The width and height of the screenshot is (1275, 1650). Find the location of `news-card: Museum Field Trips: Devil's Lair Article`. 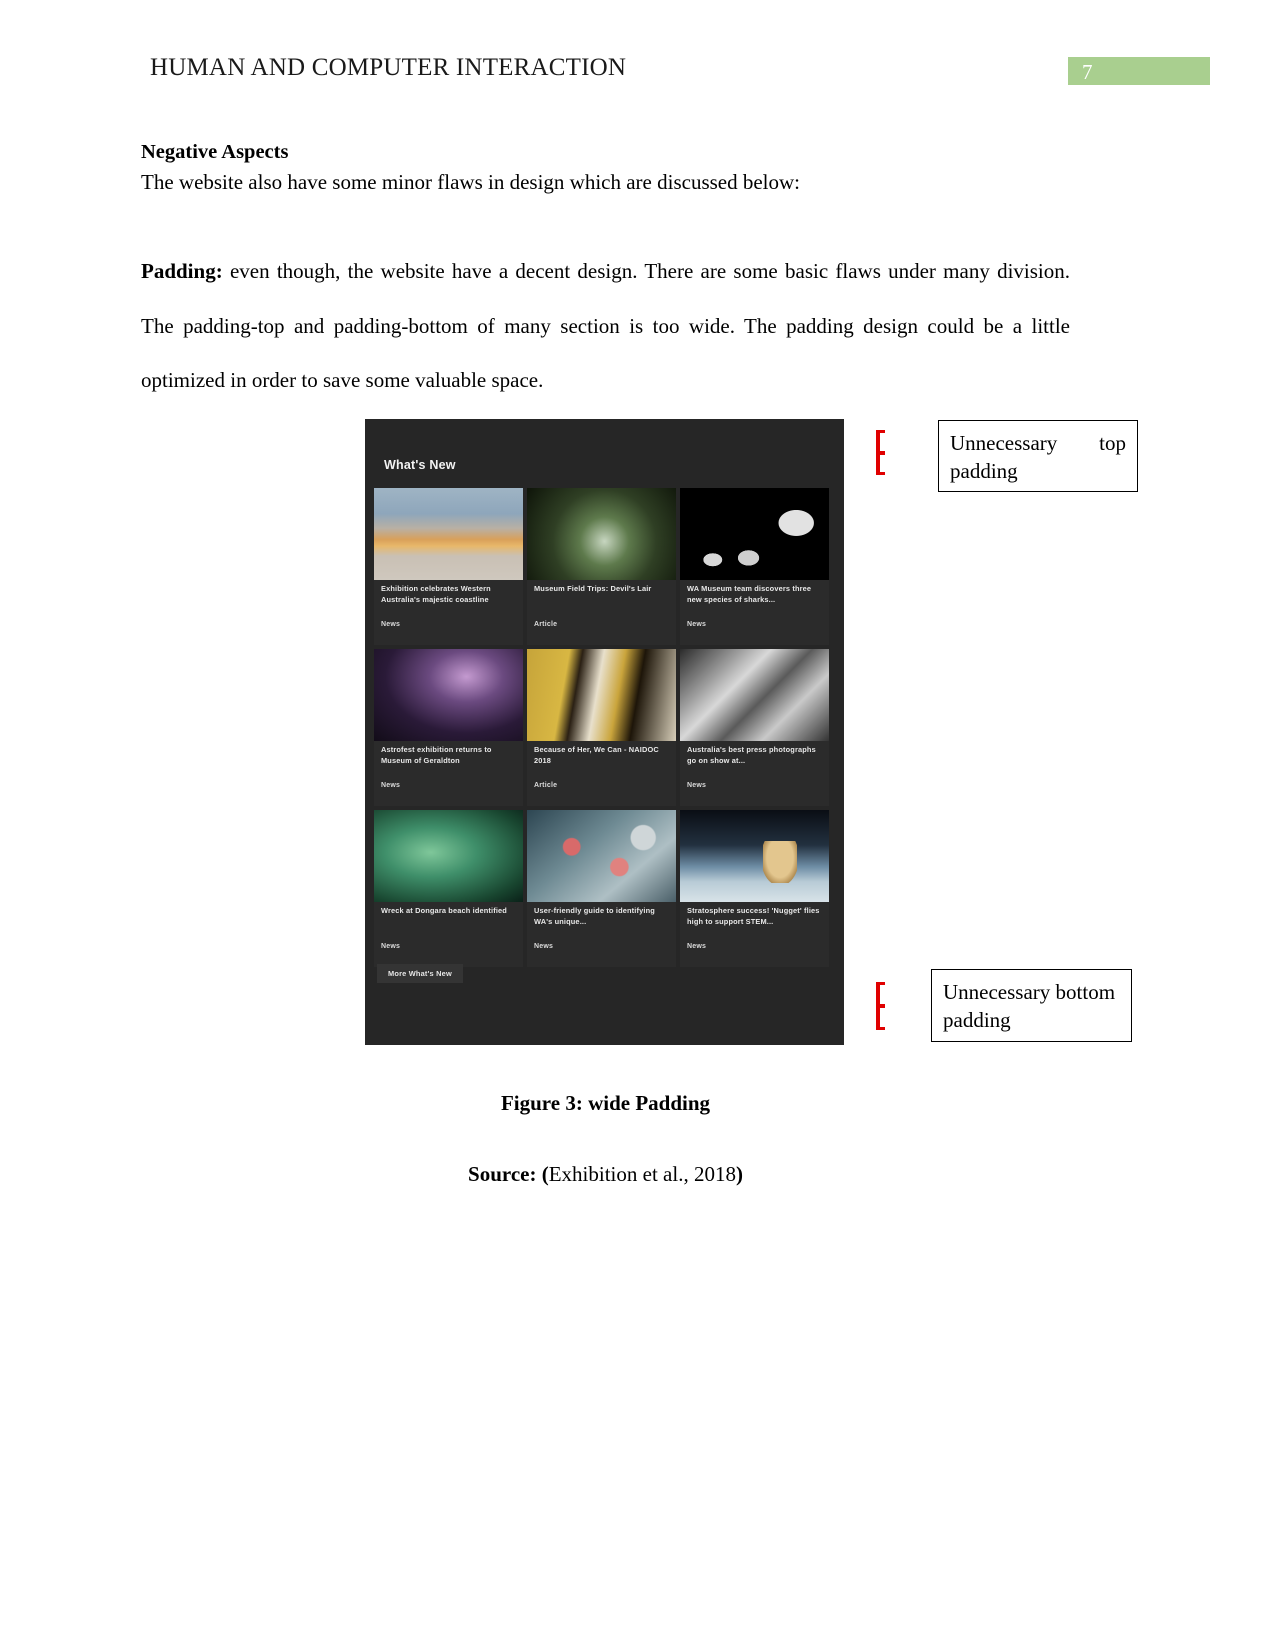

news-card: Museum Field Trips: Devil's Lair Article is located at coordinates (601, 566).